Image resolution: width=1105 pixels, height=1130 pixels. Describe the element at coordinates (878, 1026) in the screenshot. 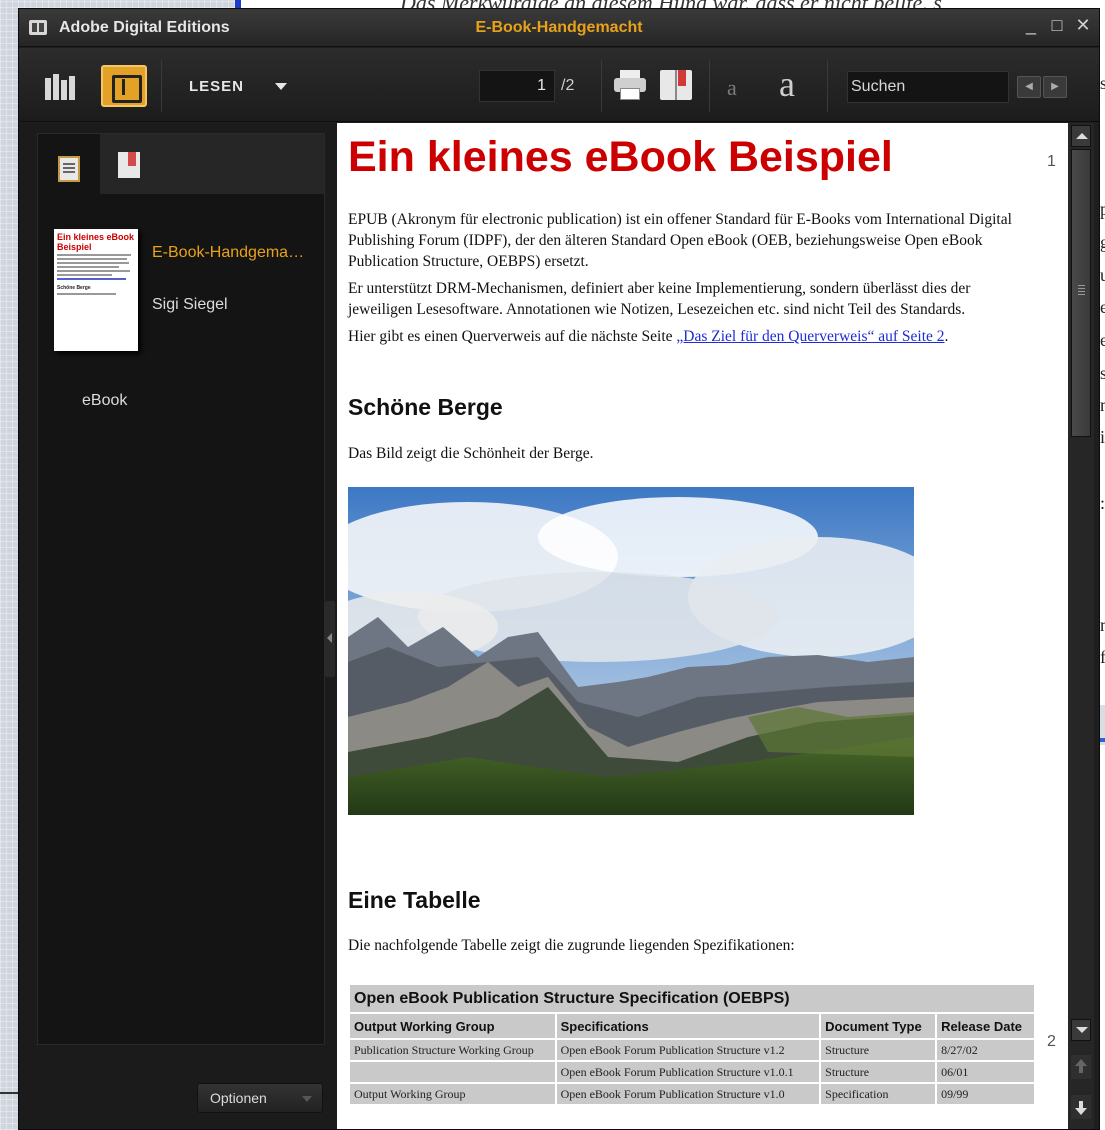

I see `table-header: Document Type` at that location.